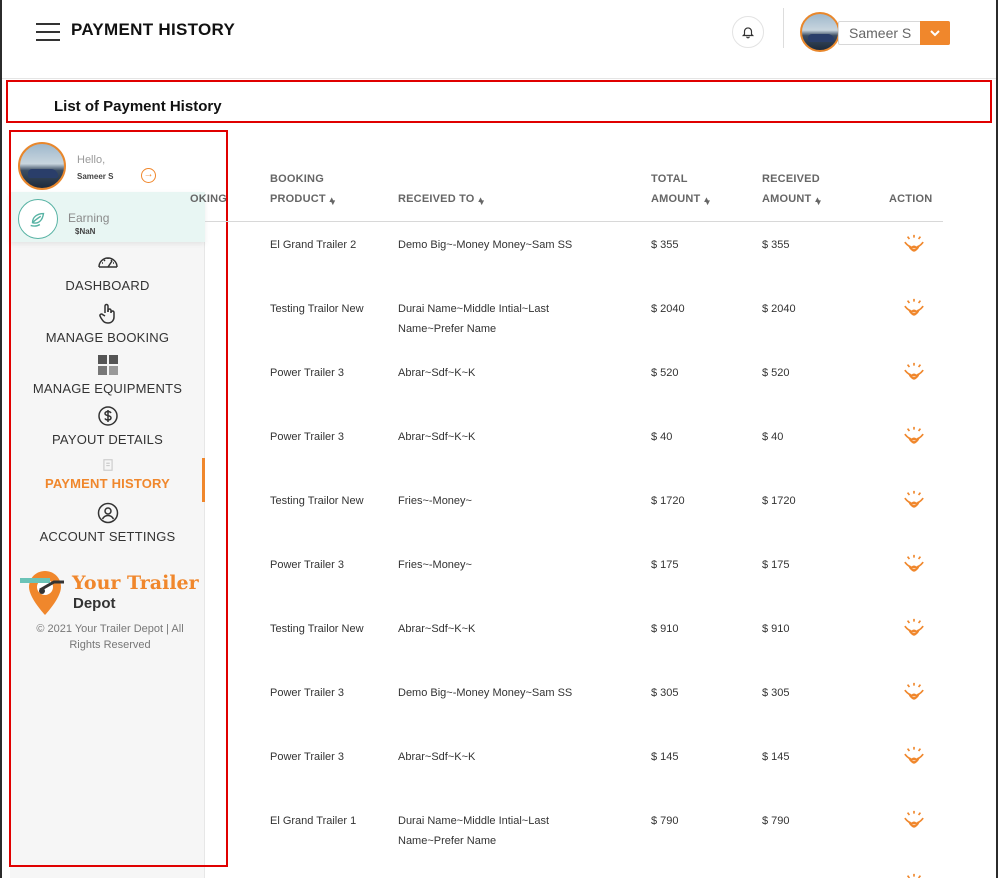 The height and width of the screenshot is (878, 998). I want to click on sidebar-item-label: ACCOUNT SETTINGS, so click(107, 536).